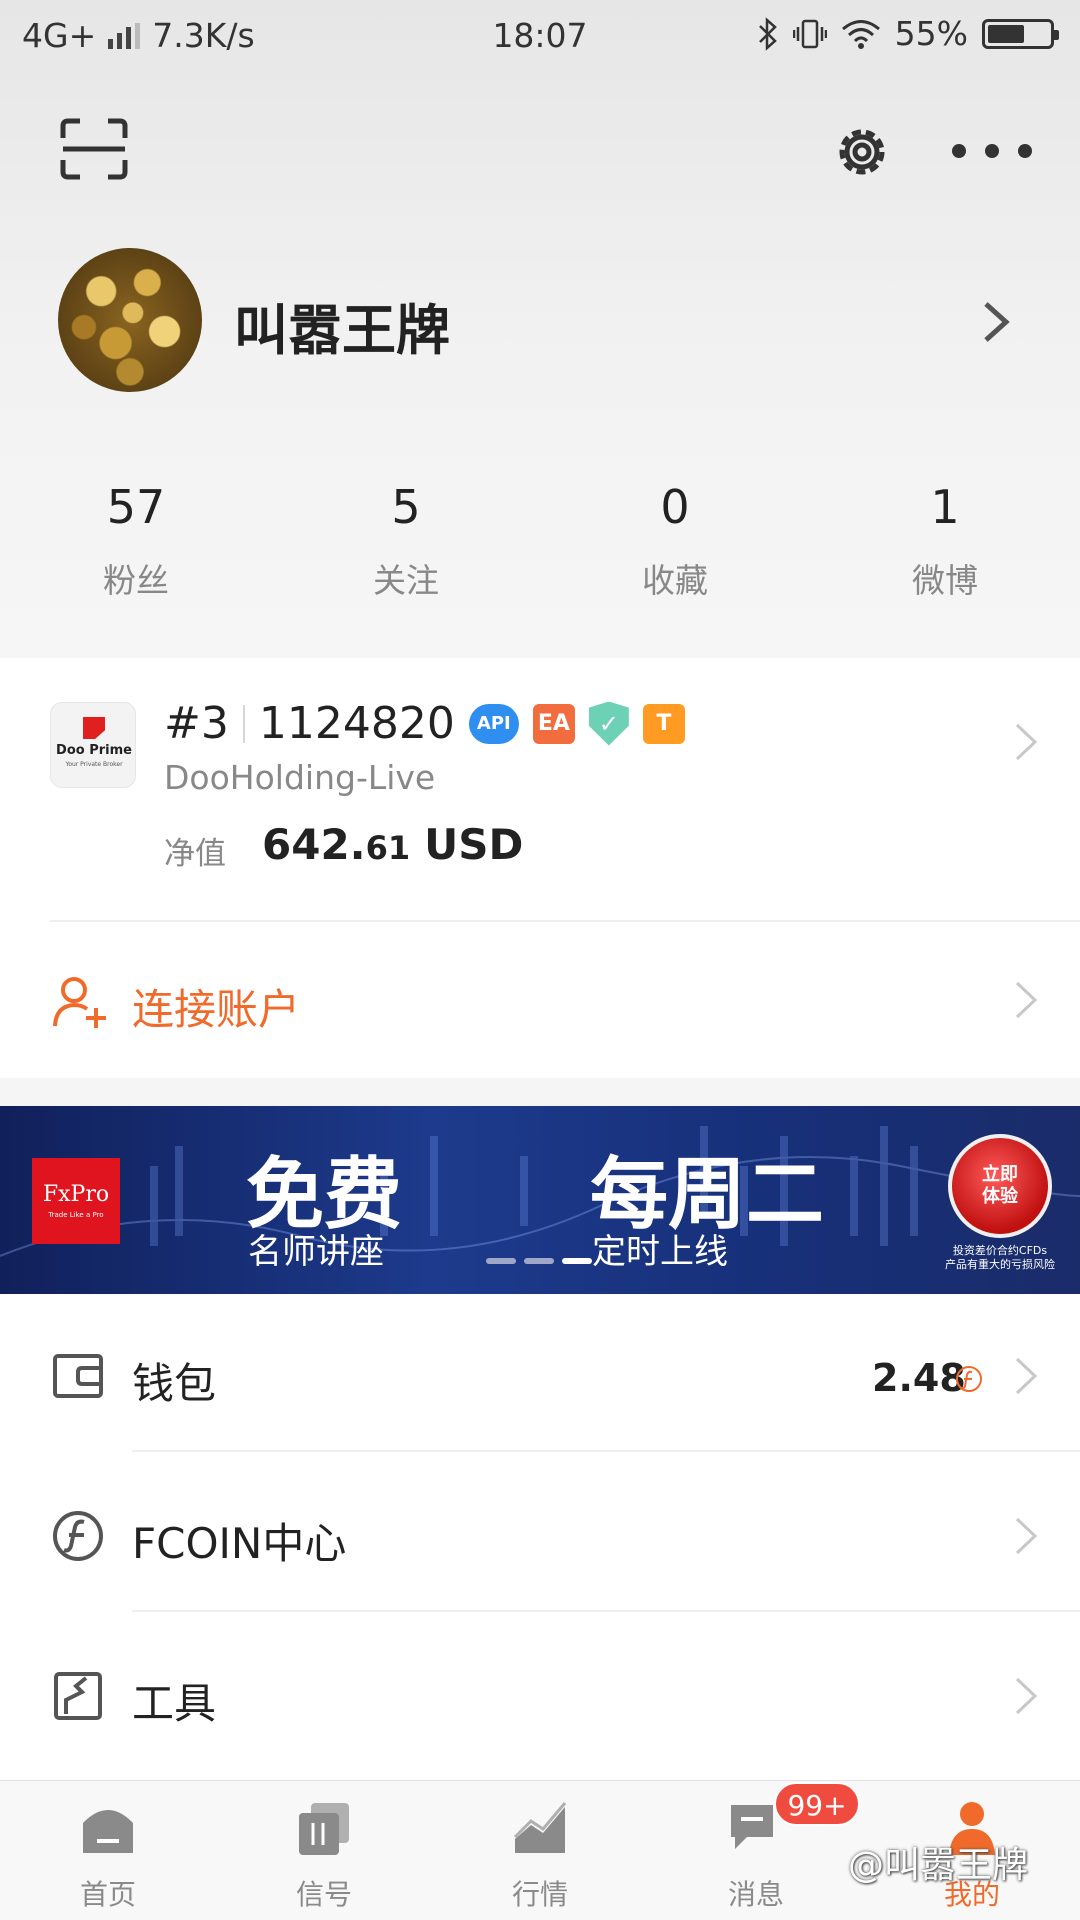  I want to click on stat-label: 微博, so click(945, 580).